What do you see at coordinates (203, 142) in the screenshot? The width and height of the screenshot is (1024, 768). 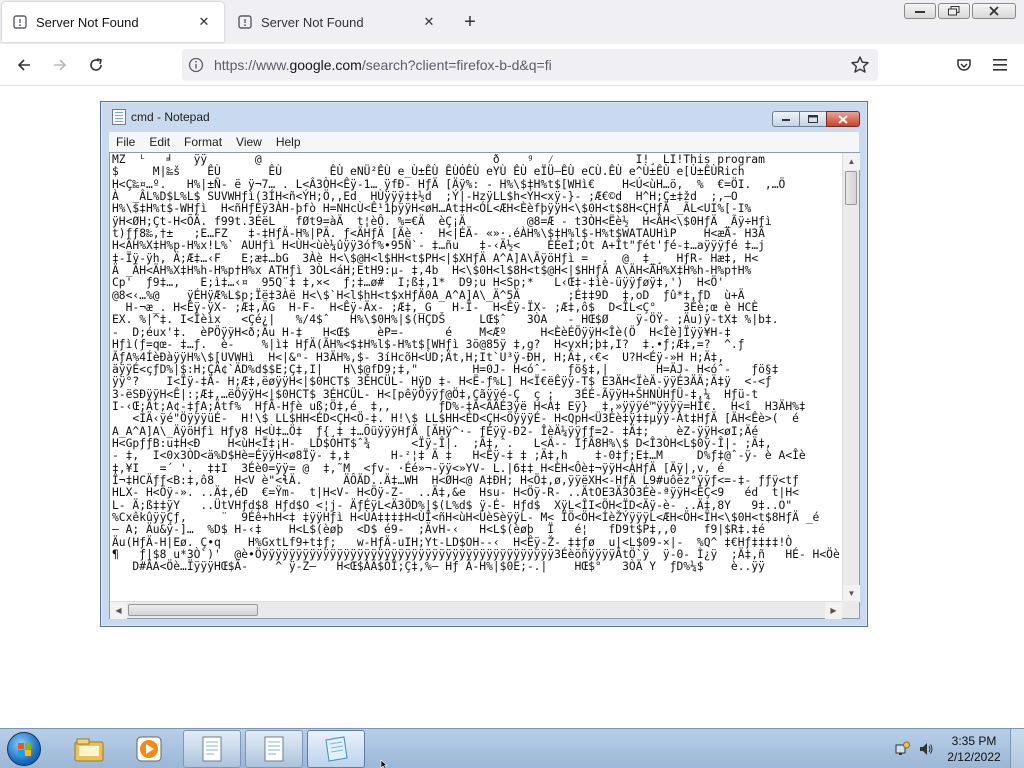 I see `menu-format: Format` at bounding box center [203, 142].